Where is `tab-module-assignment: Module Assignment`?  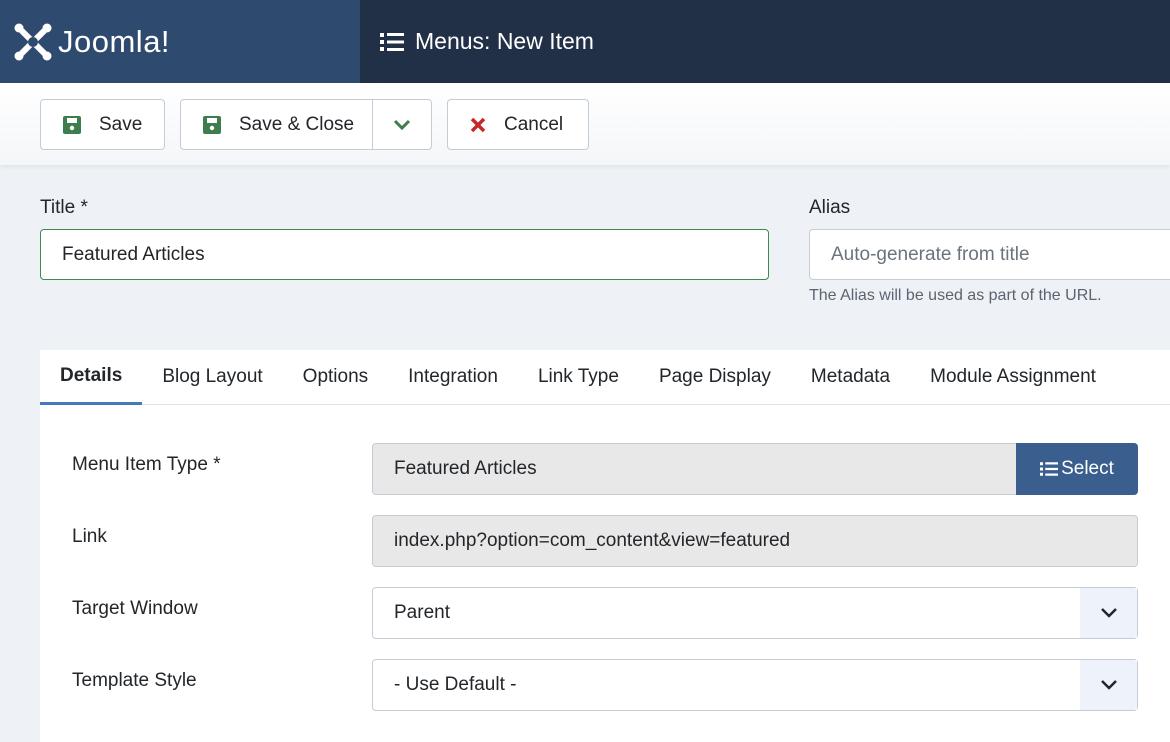 tab-module-assignment: Module Assignment is located at coordinates (1013, 377).